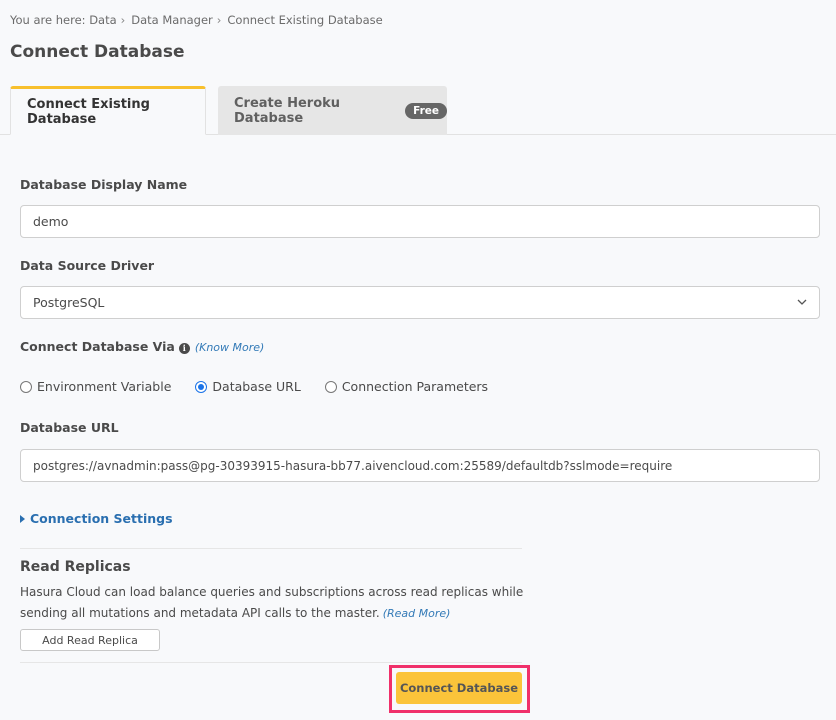  Describe the element at coordinates (87, 265) in the screenshot. I see `driver-label: Data Source Driver` at that location.